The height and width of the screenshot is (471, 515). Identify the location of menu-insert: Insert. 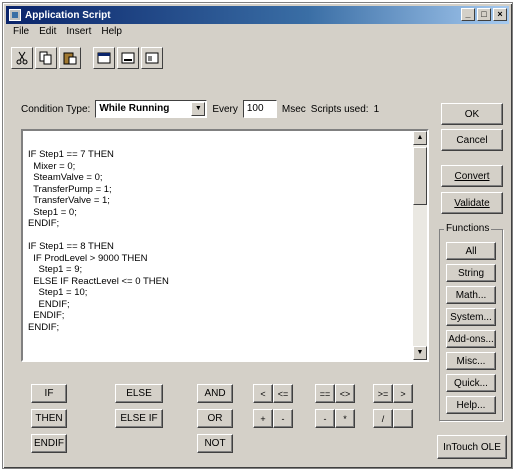
(78, 34).